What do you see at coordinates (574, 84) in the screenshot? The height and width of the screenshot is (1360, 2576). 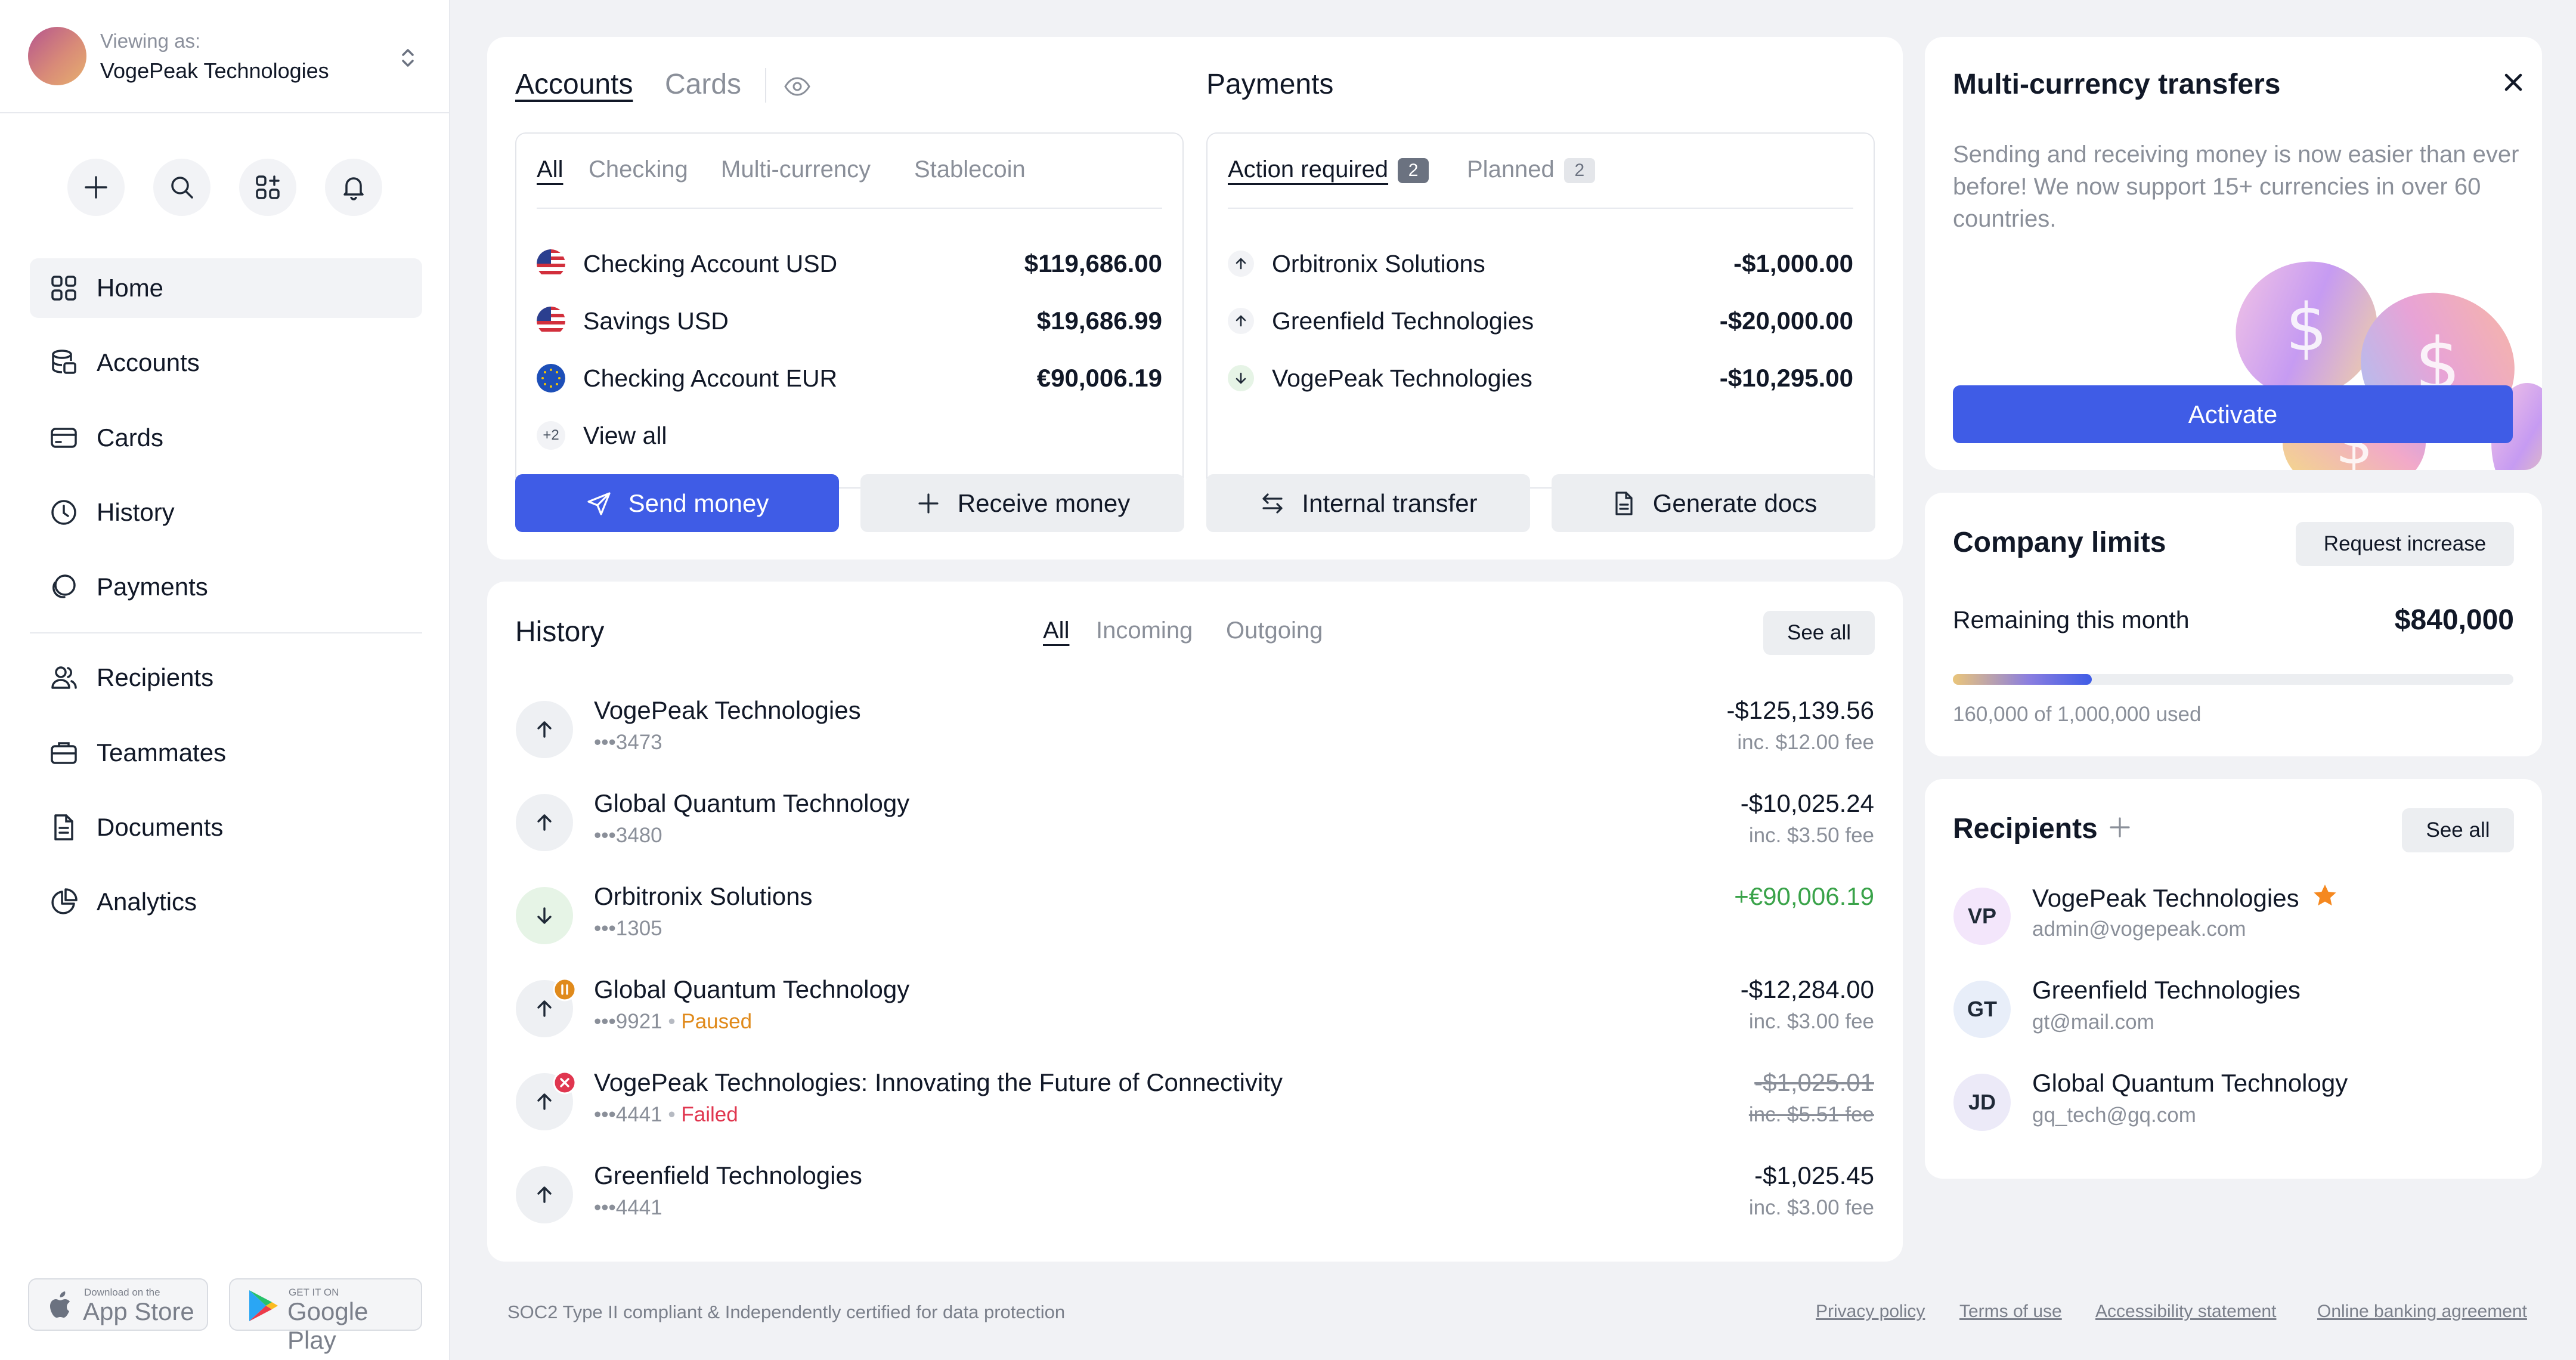 I see `tab-accounts: Accounts` at bounding box center [574, 84].